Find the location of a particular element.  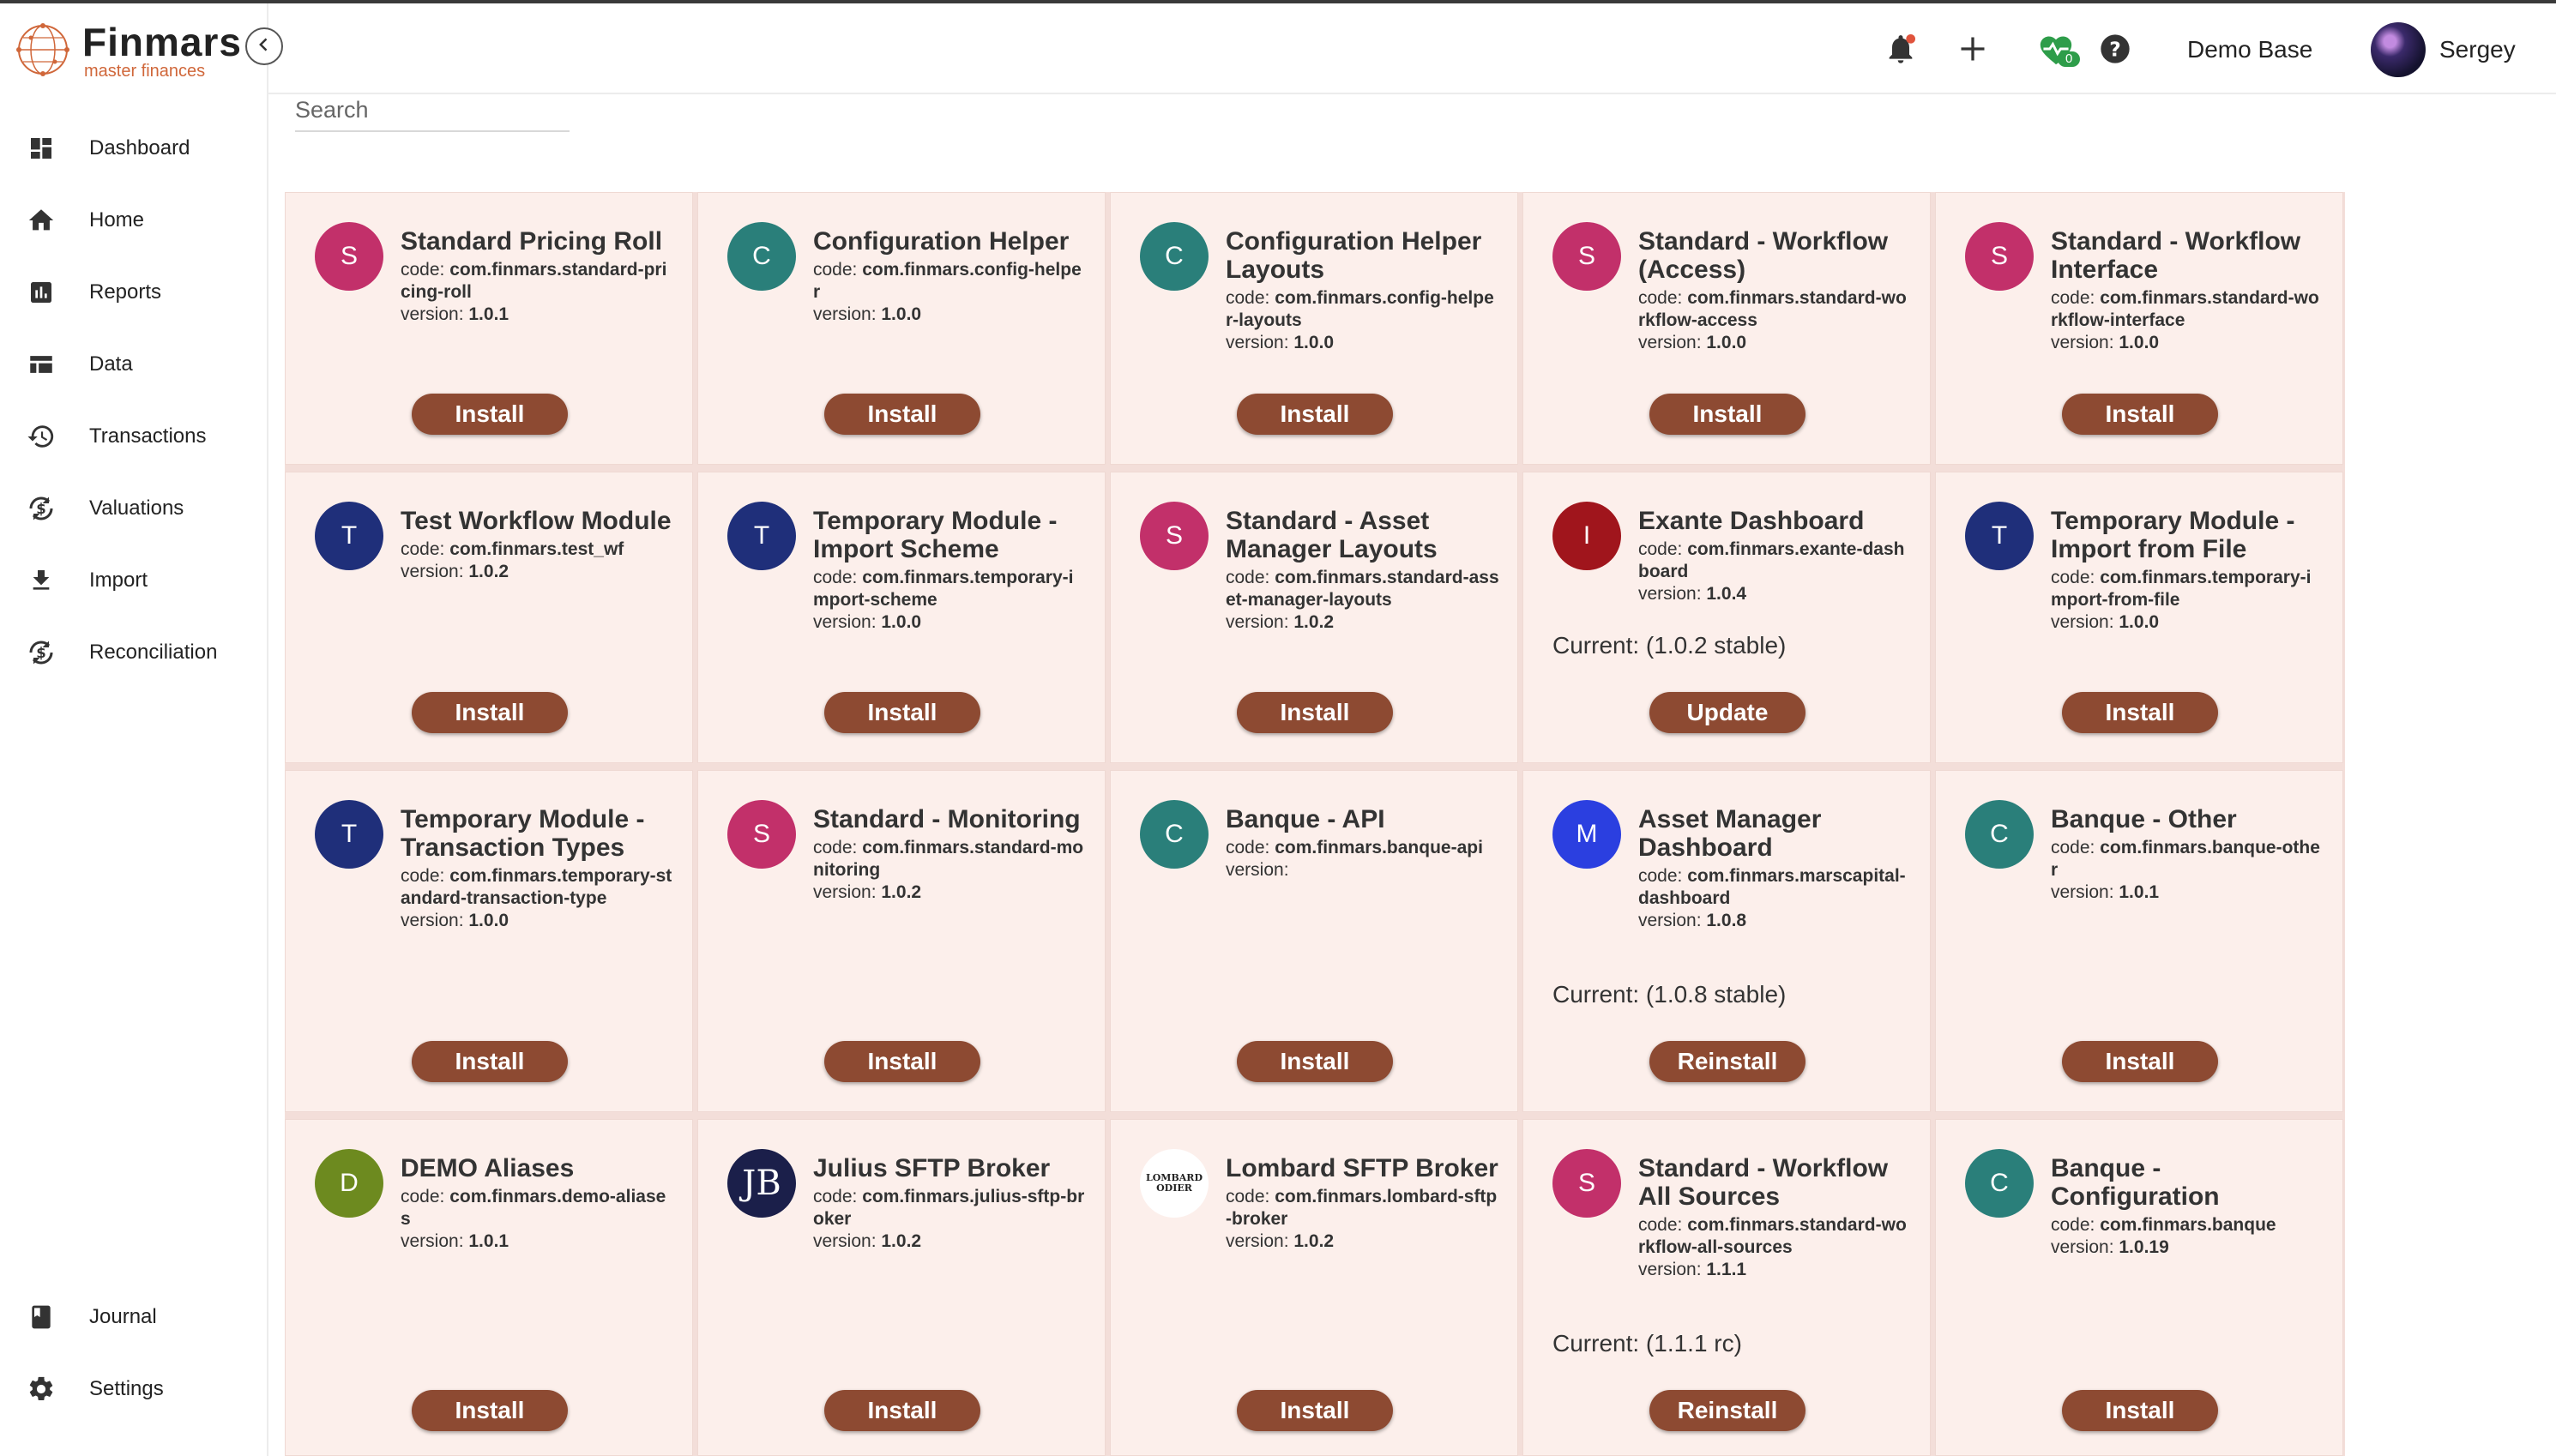

collapse-sidebar-button is located at coordinates (264, 46).